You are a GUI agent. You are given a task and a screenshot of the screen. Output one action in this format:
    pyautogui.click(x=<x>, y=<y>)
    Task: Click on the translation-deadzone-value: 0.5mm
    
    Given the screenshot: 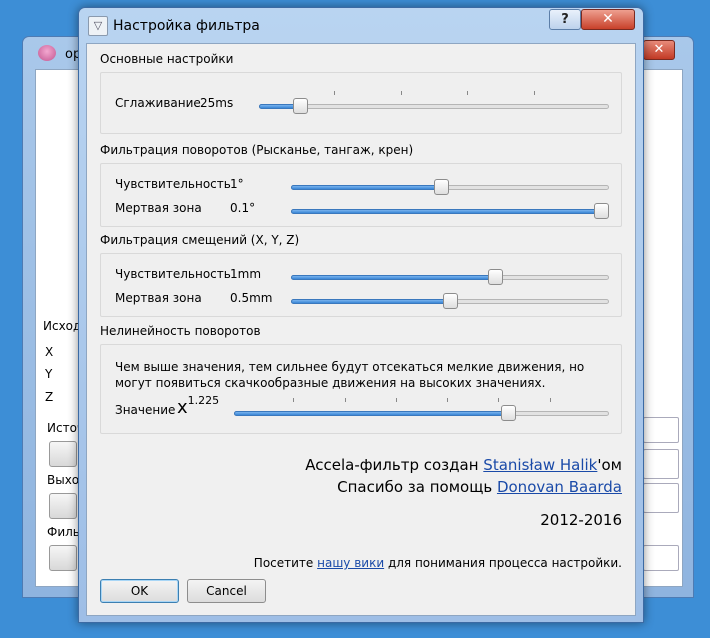 What is the action you would take?
    pyautogui.click(x=251, y=298)
    